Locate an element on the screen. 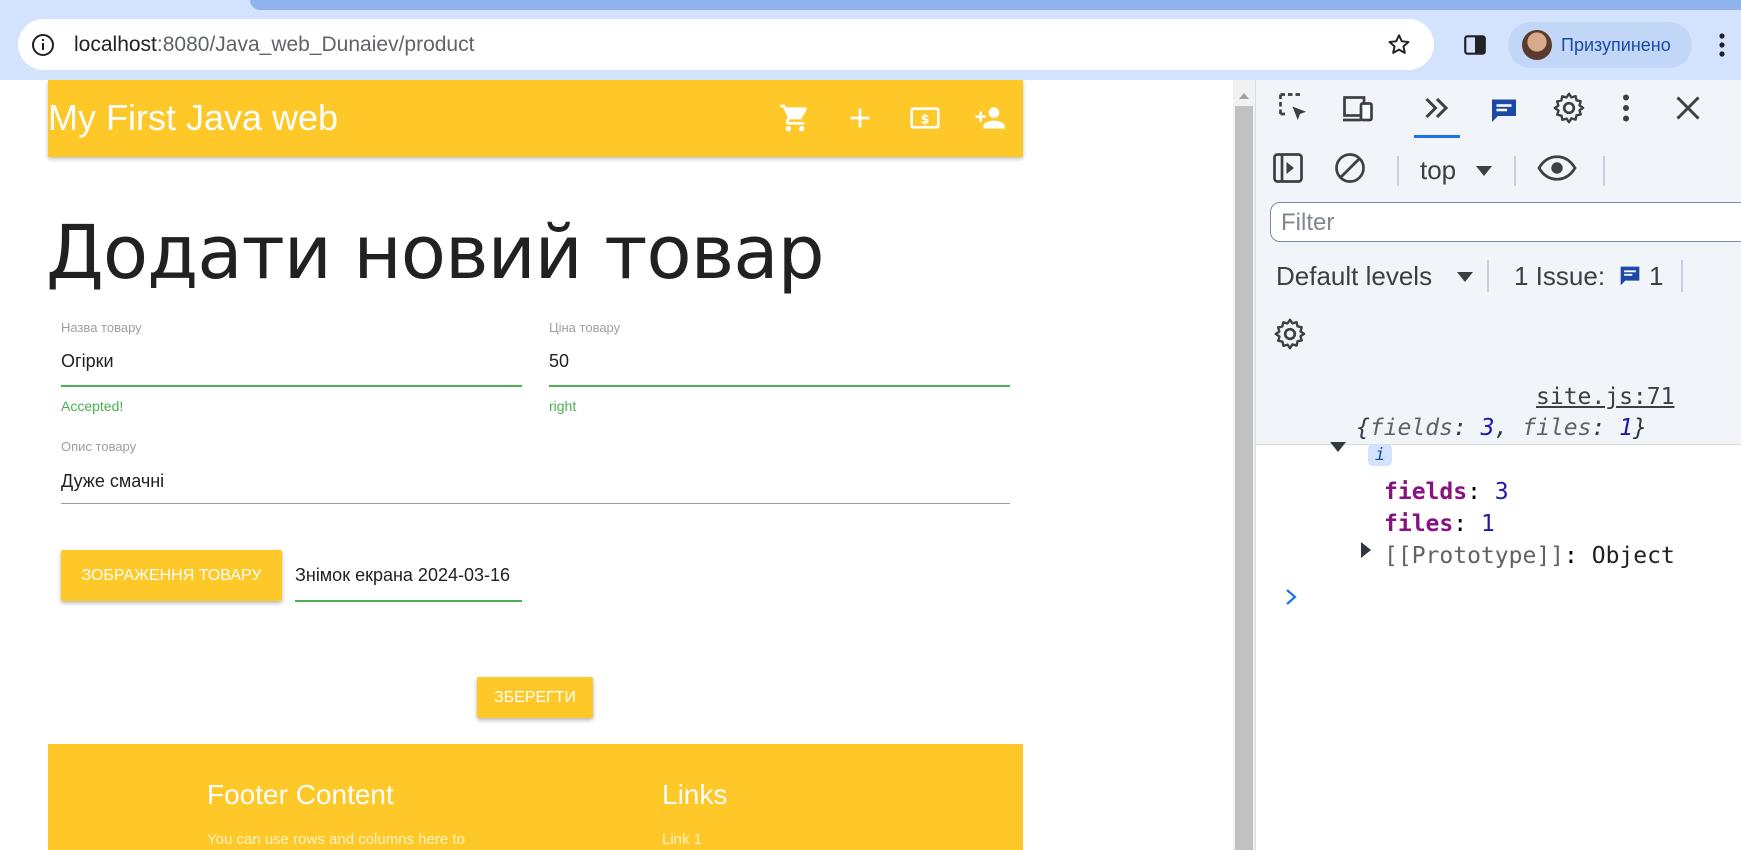 This screenshot has width=1741, height=850. console-source-link: site.js:71 is located at coordinates (1605, 397).